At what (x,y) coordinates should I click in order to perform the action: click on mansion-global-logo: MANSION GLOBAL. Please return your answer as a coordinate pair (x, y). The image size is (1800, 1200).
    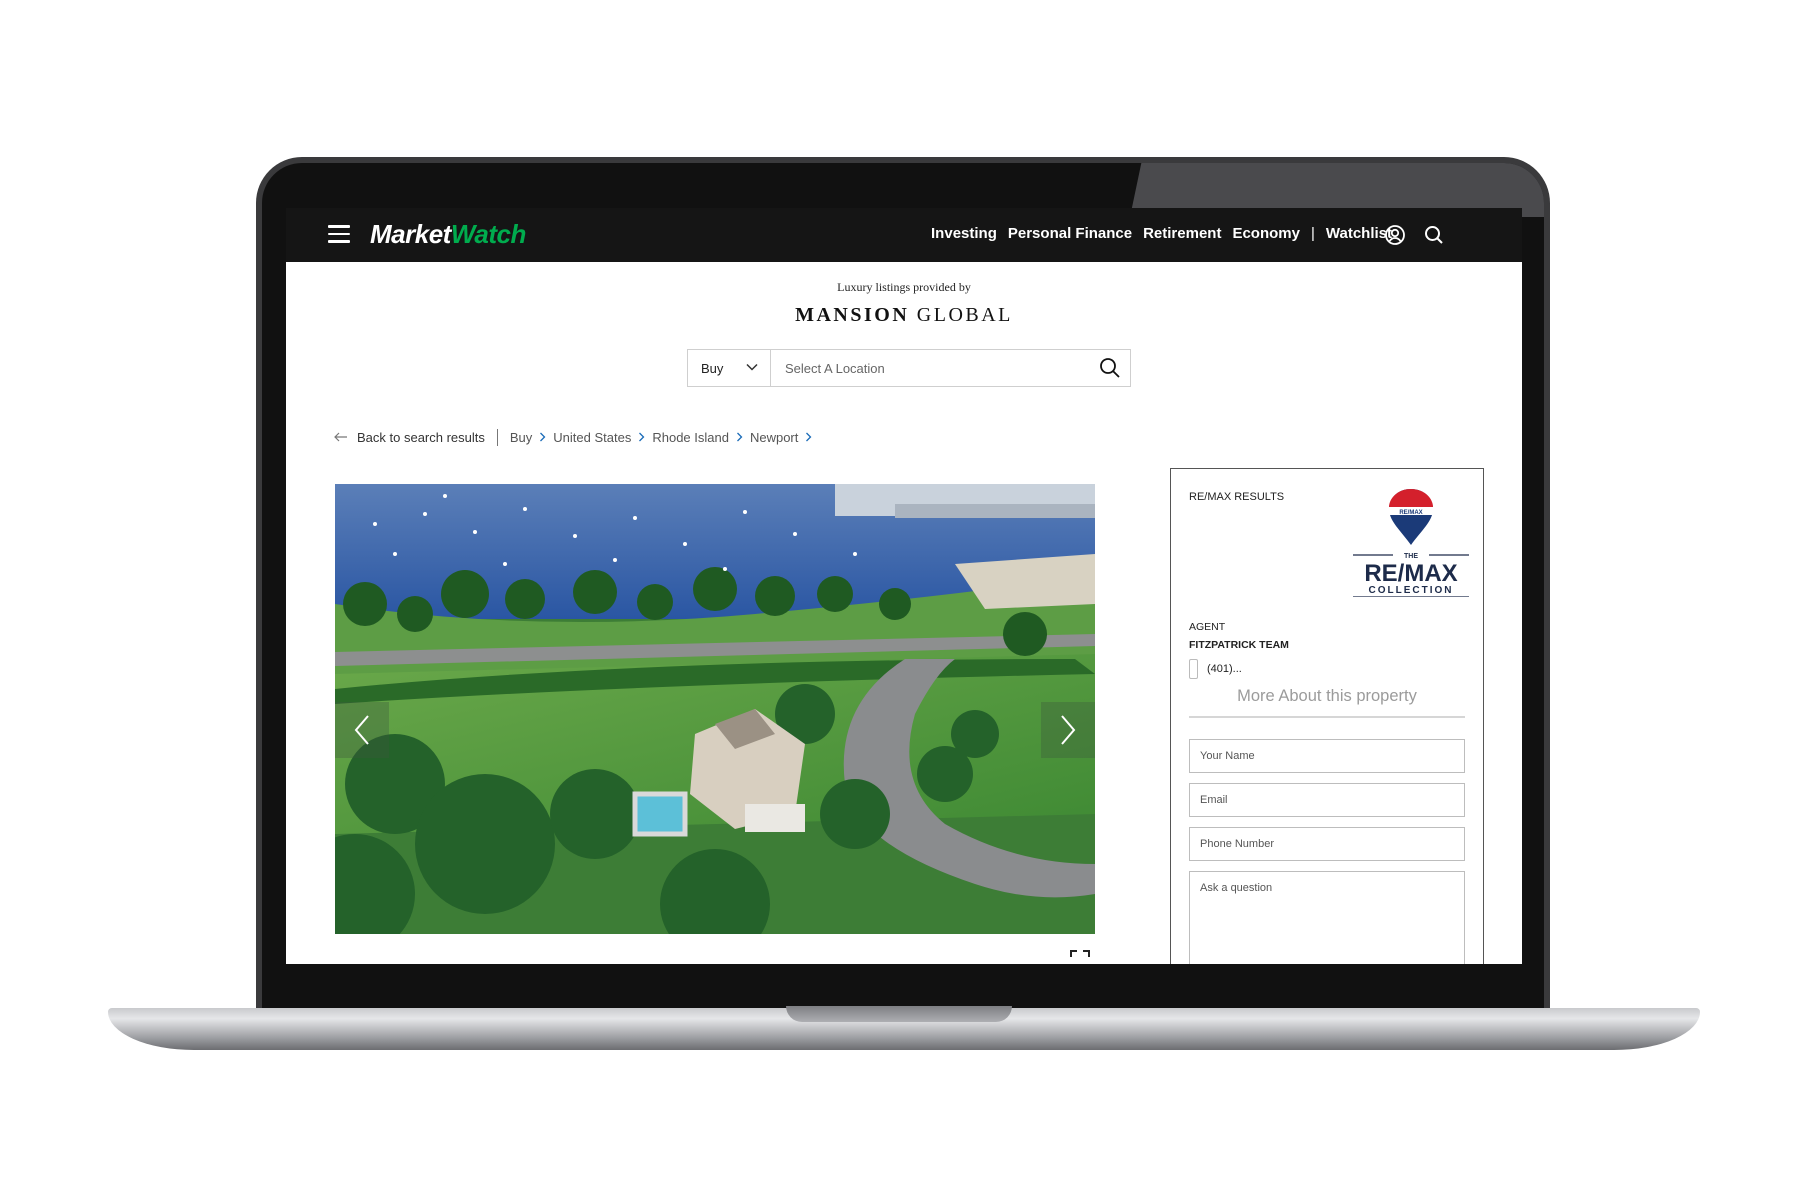
    Looking at the image, I should click on (904, 315).